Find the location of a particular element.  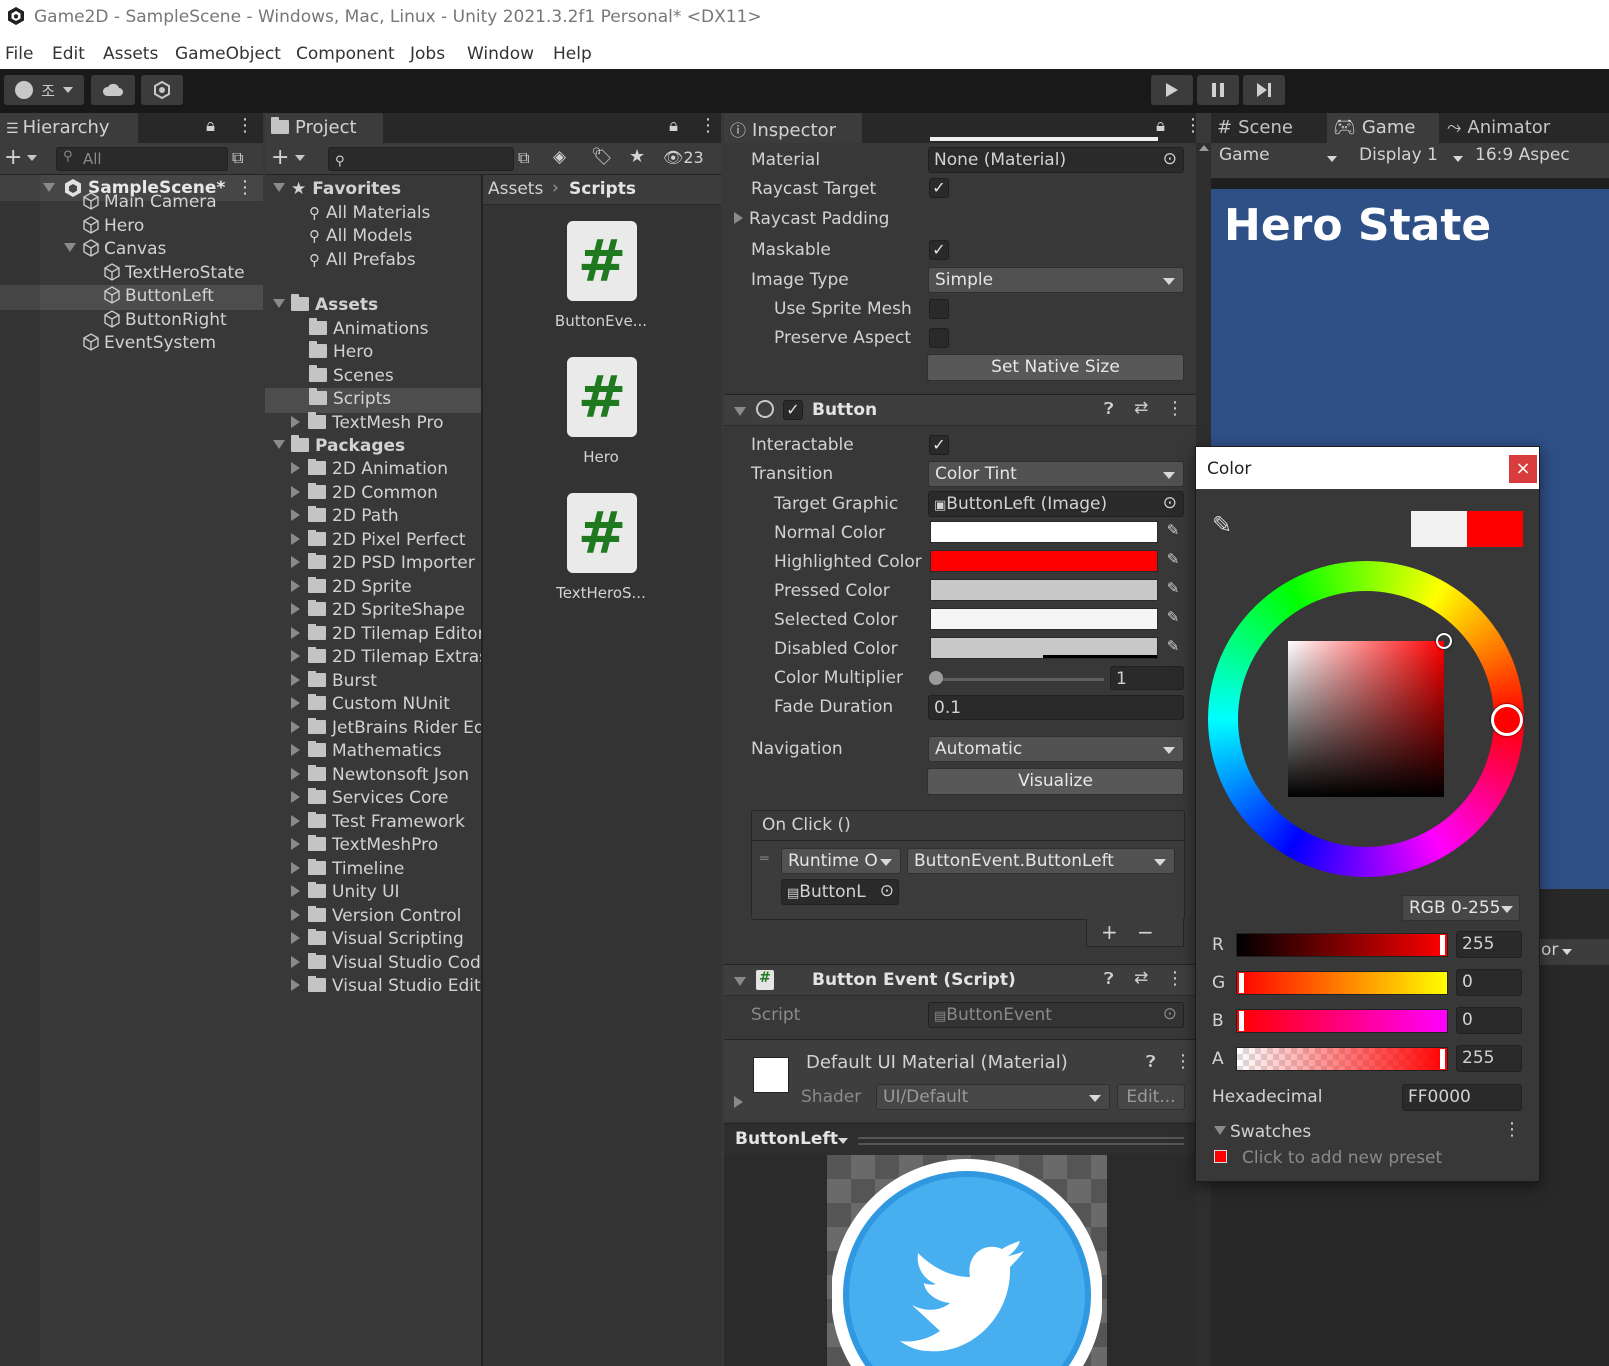

function-dropdown: ButtonEvent.ButtonLeft is located at coordinates (1041, 861).